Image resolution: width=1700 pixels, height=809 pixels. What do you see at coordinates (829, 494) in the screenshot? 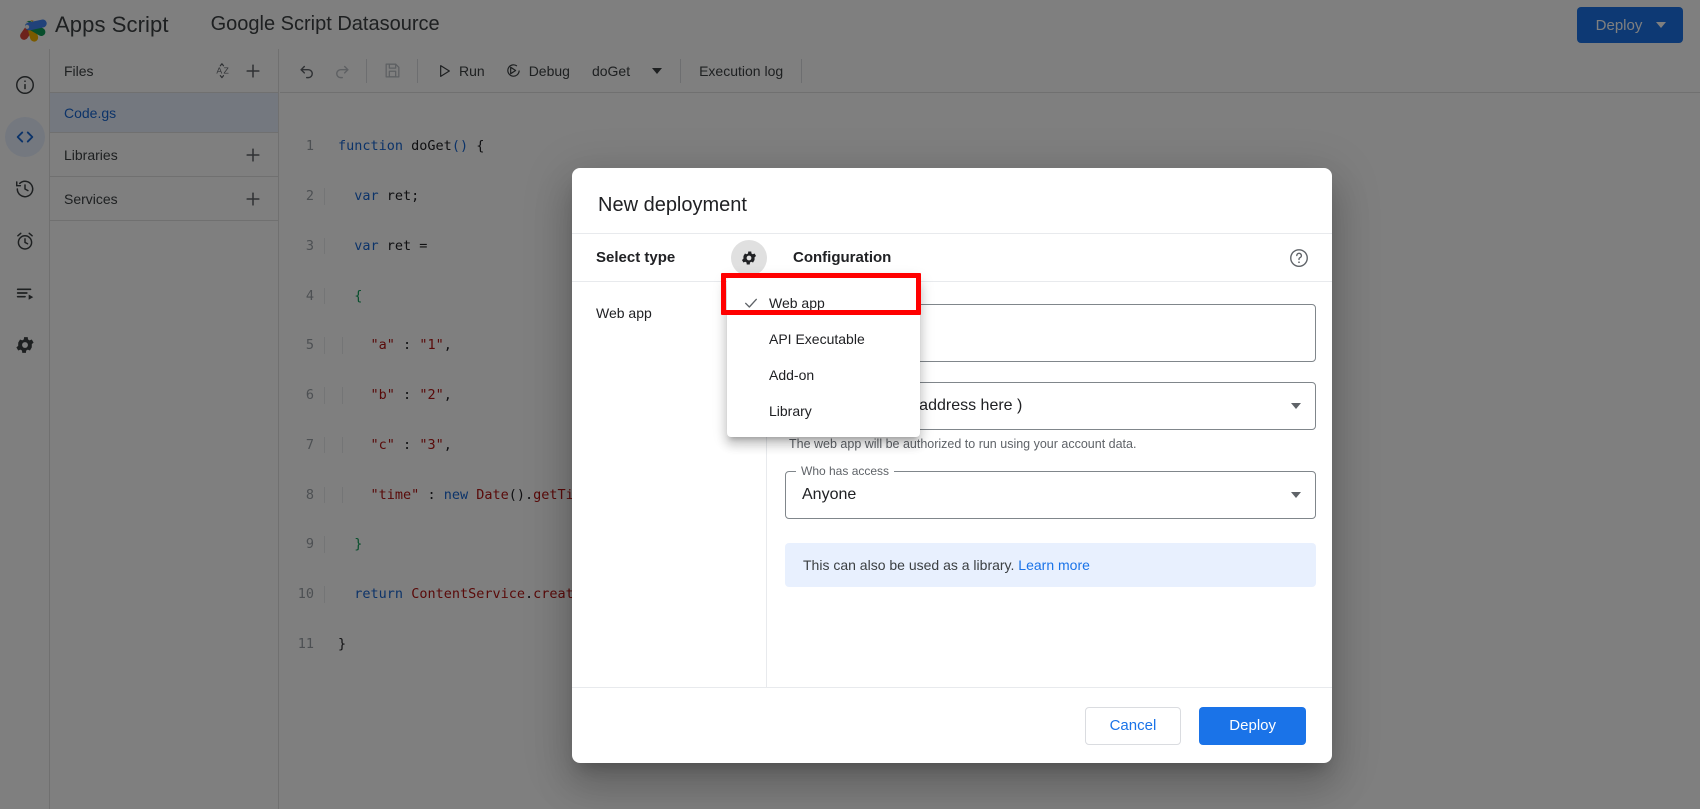
I see `who-has-access-value: Anyone` at bounding box center [829, 494].